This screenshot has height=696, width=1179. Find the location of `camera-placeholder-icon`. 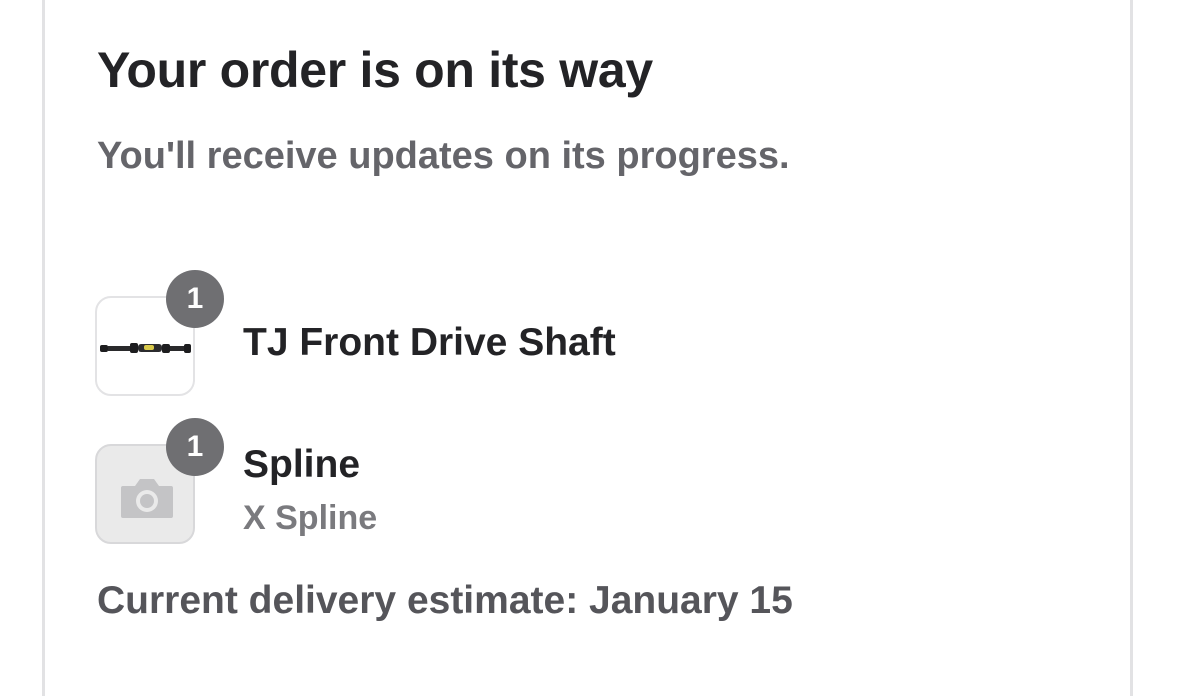

camera-placeholder-icon is located at coordinates (147, 498).